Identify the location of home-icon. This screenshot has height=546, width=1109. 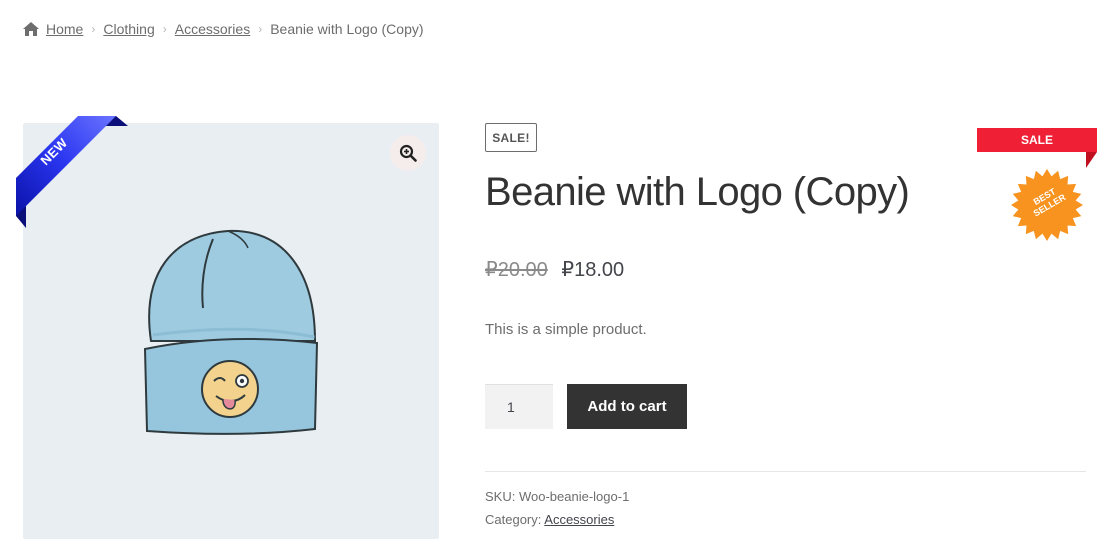
(31, 29).